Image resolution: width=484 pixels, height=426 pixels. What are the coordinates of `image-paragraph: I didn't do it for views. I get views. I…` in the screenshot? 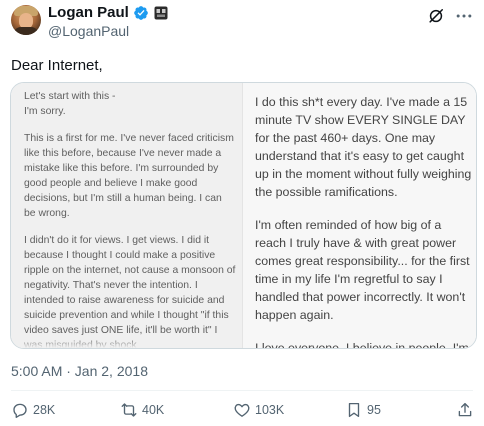 It's located at (130, 291).